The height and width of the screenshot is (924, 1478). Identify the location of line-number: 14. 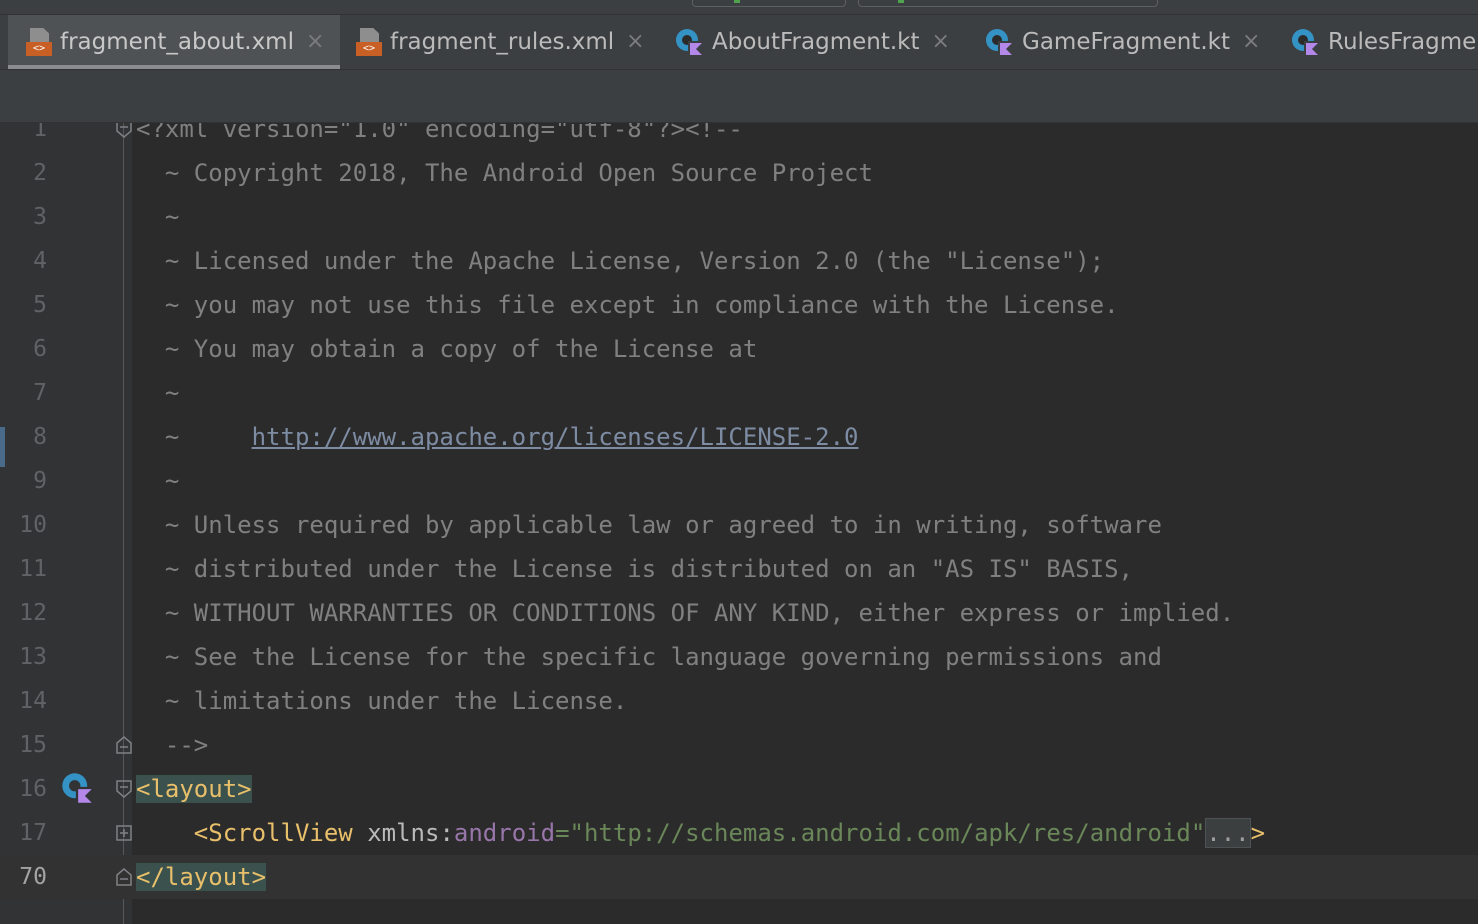
(33, 701).